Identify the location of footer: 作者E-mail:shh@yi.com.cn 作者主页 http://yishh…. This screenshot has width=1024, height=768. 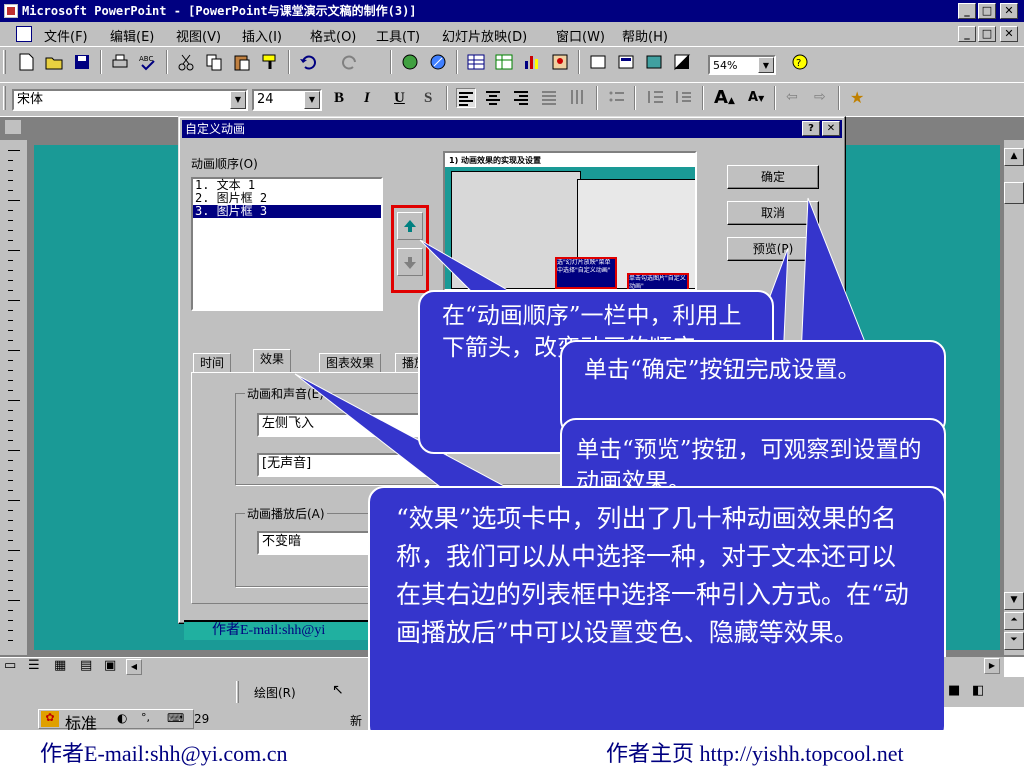
(512, 749).